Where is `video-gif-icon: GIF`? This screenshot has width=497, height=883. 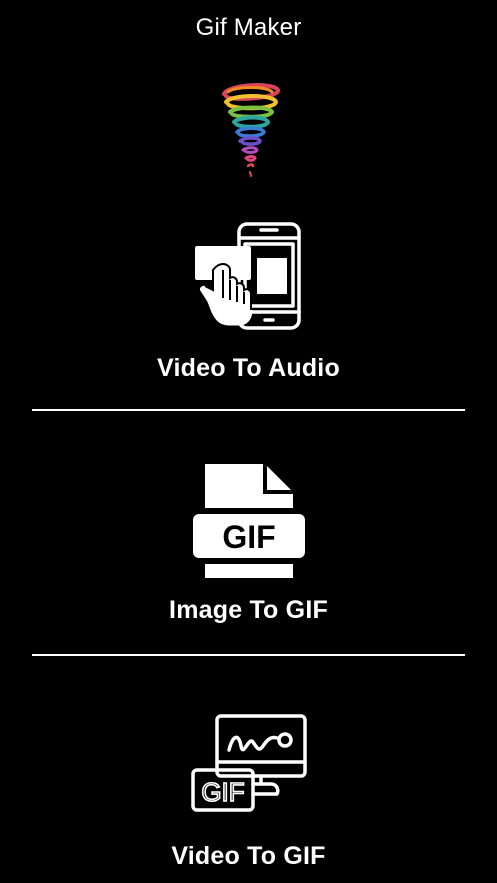
video-gif-icon: GIF is located at coordinates (248, 763).